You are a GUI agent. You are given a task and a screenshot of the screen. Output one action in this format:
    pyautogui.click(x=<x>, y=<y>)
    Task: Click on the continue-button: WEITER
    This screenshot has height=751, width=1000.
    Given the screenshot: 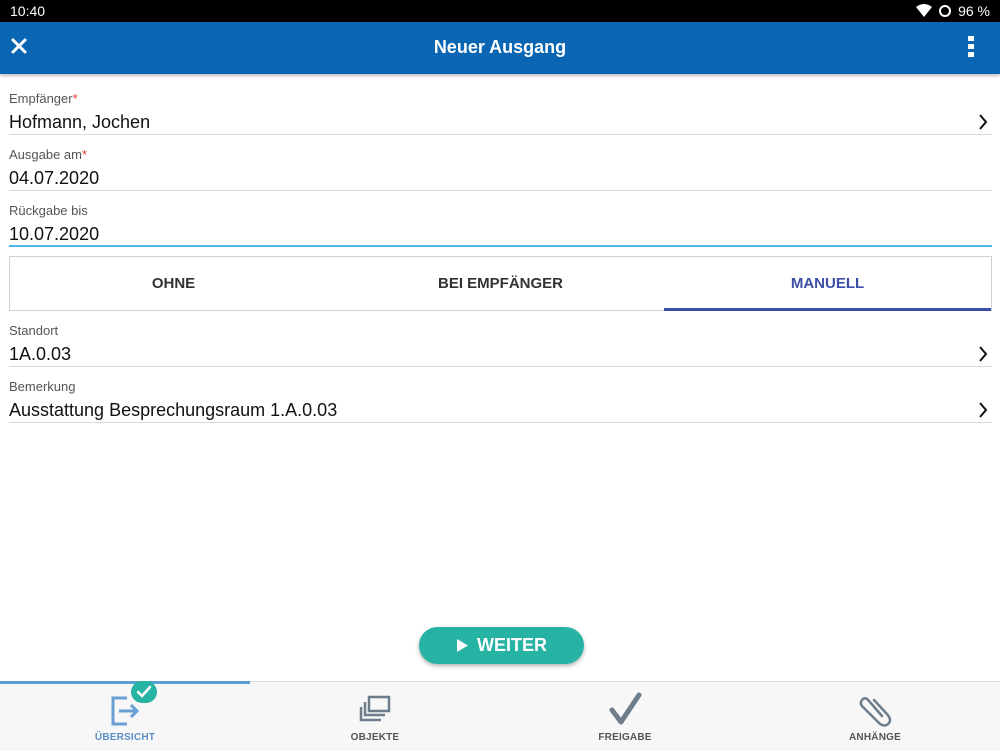 What is the action you would take?
    pyautogui.click(x=501, y=645)
    